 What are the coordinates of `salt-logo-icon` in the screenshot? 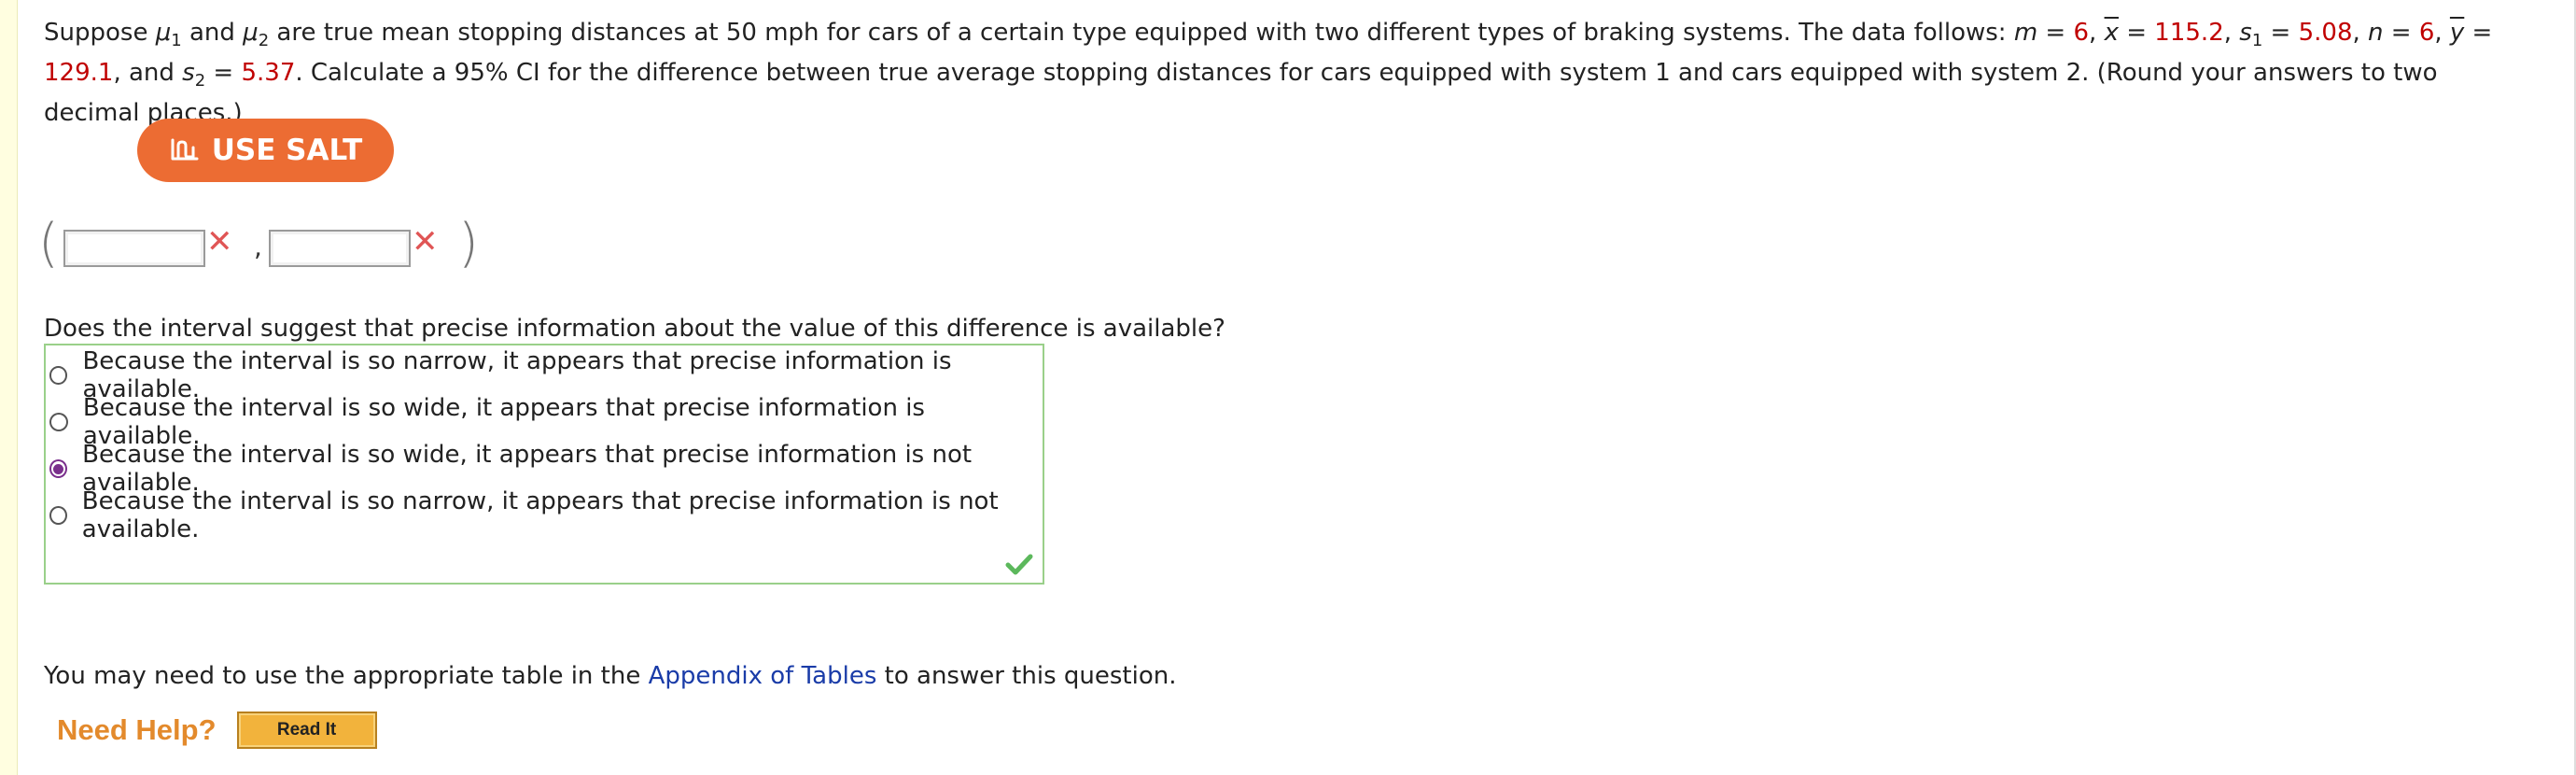 It's located at (185, 149).